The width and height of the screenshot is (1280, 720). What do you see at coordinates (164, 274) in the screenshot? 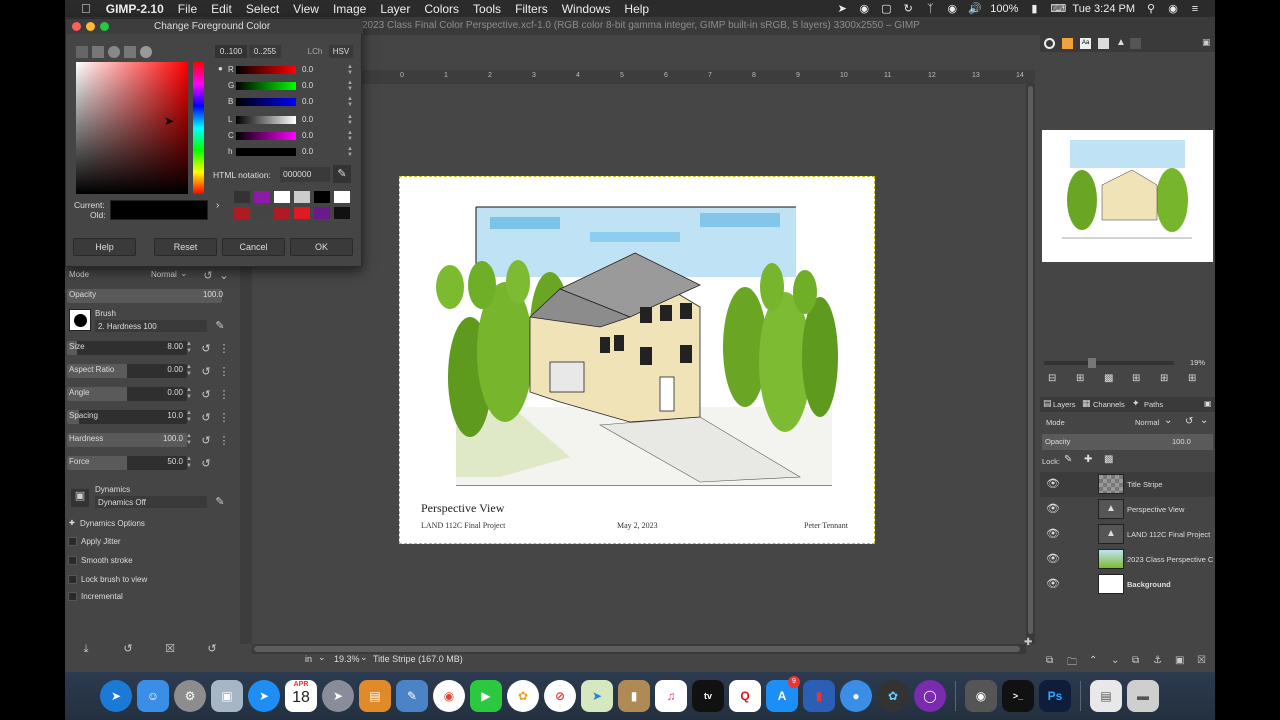
I see `mode-select: Normal` at bounding box center [164, 274].